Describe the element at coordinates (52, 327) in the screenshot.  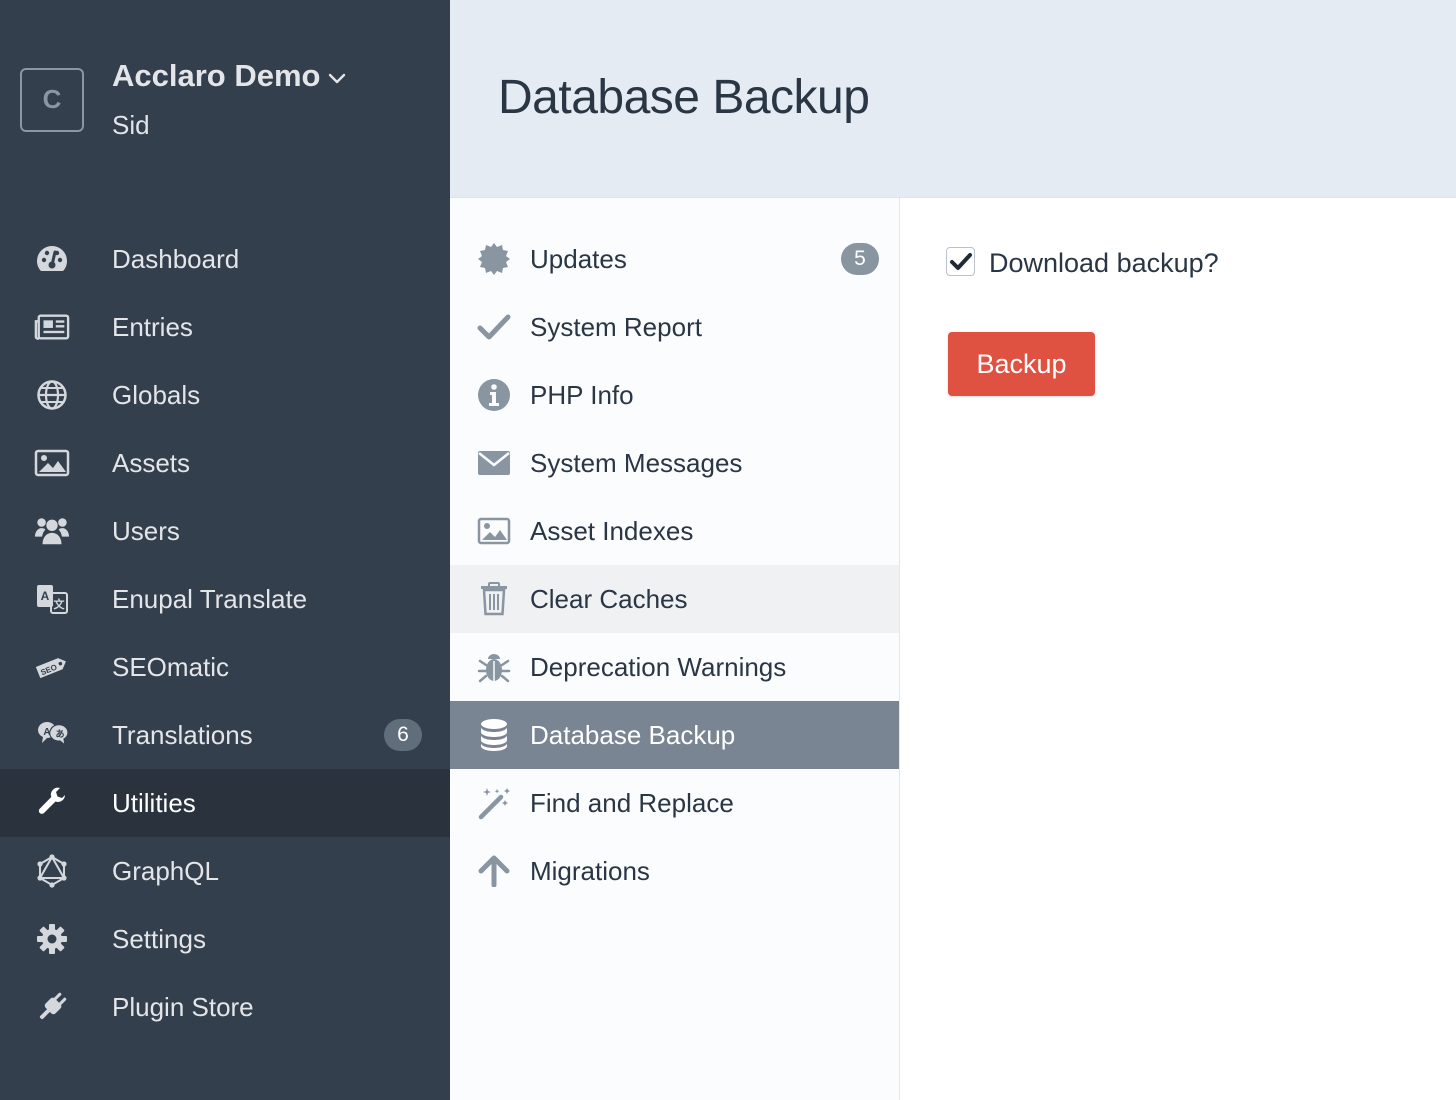
I see `newspaper-icon` at that location.